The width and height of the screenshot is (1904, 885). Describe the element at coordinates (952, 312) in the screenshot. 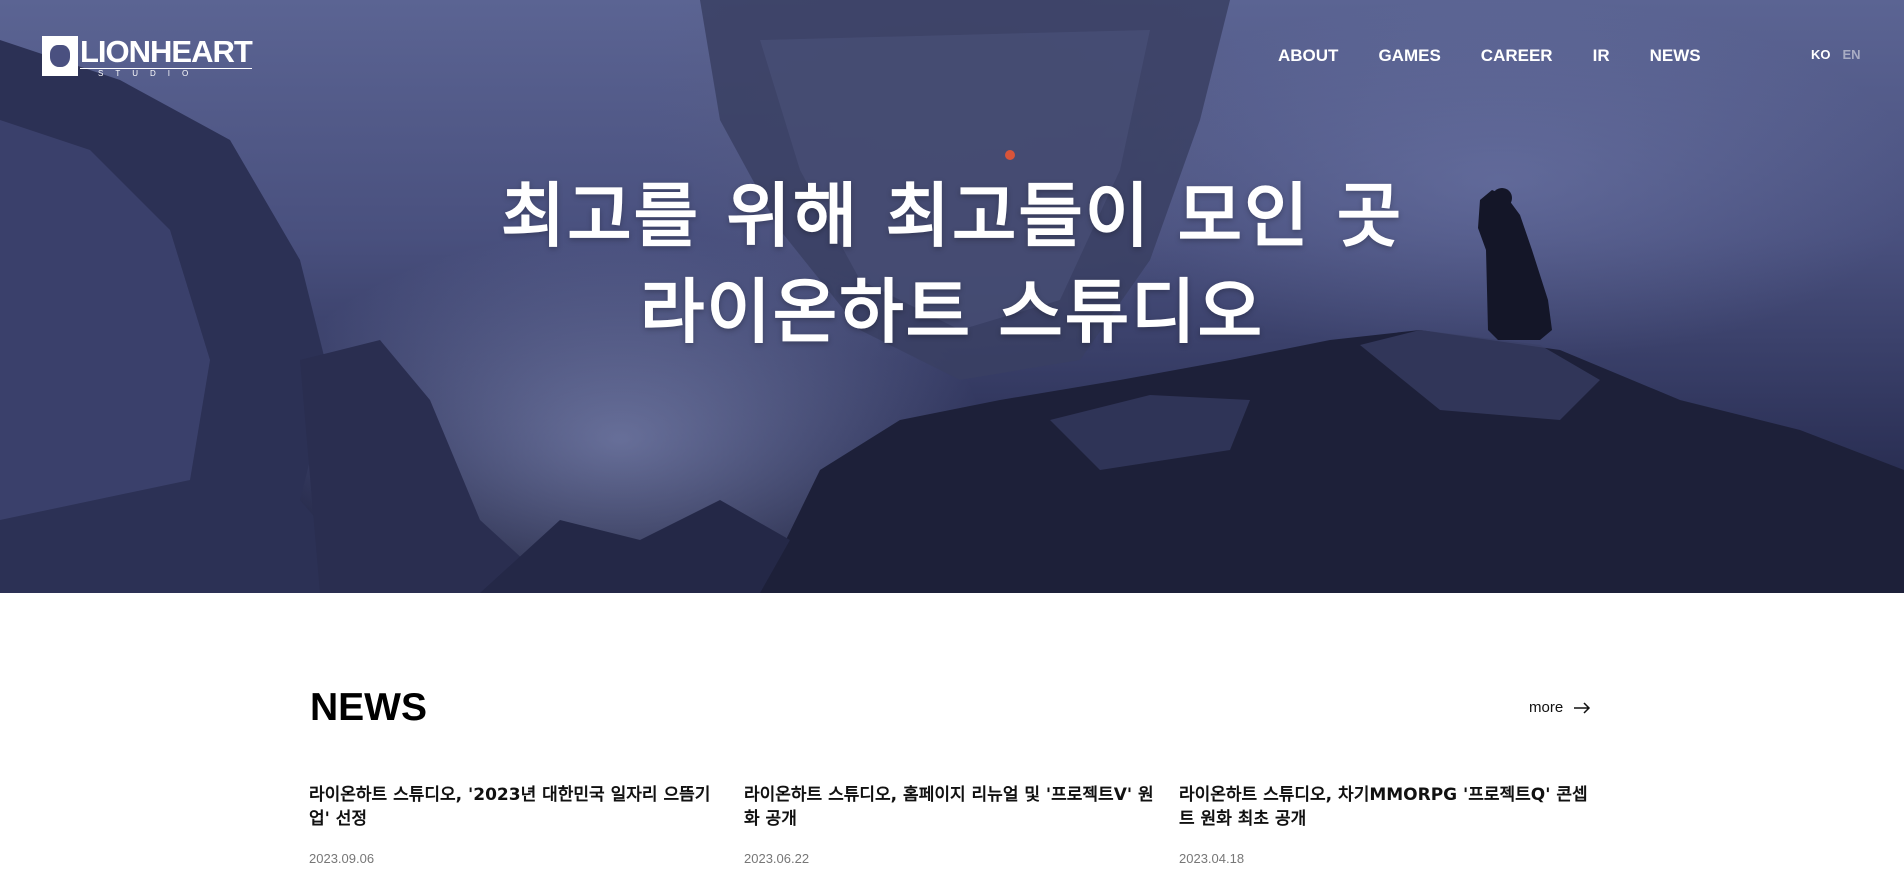

I see `hero-headline-line2: 라이온하트 스튜디오` at that location.